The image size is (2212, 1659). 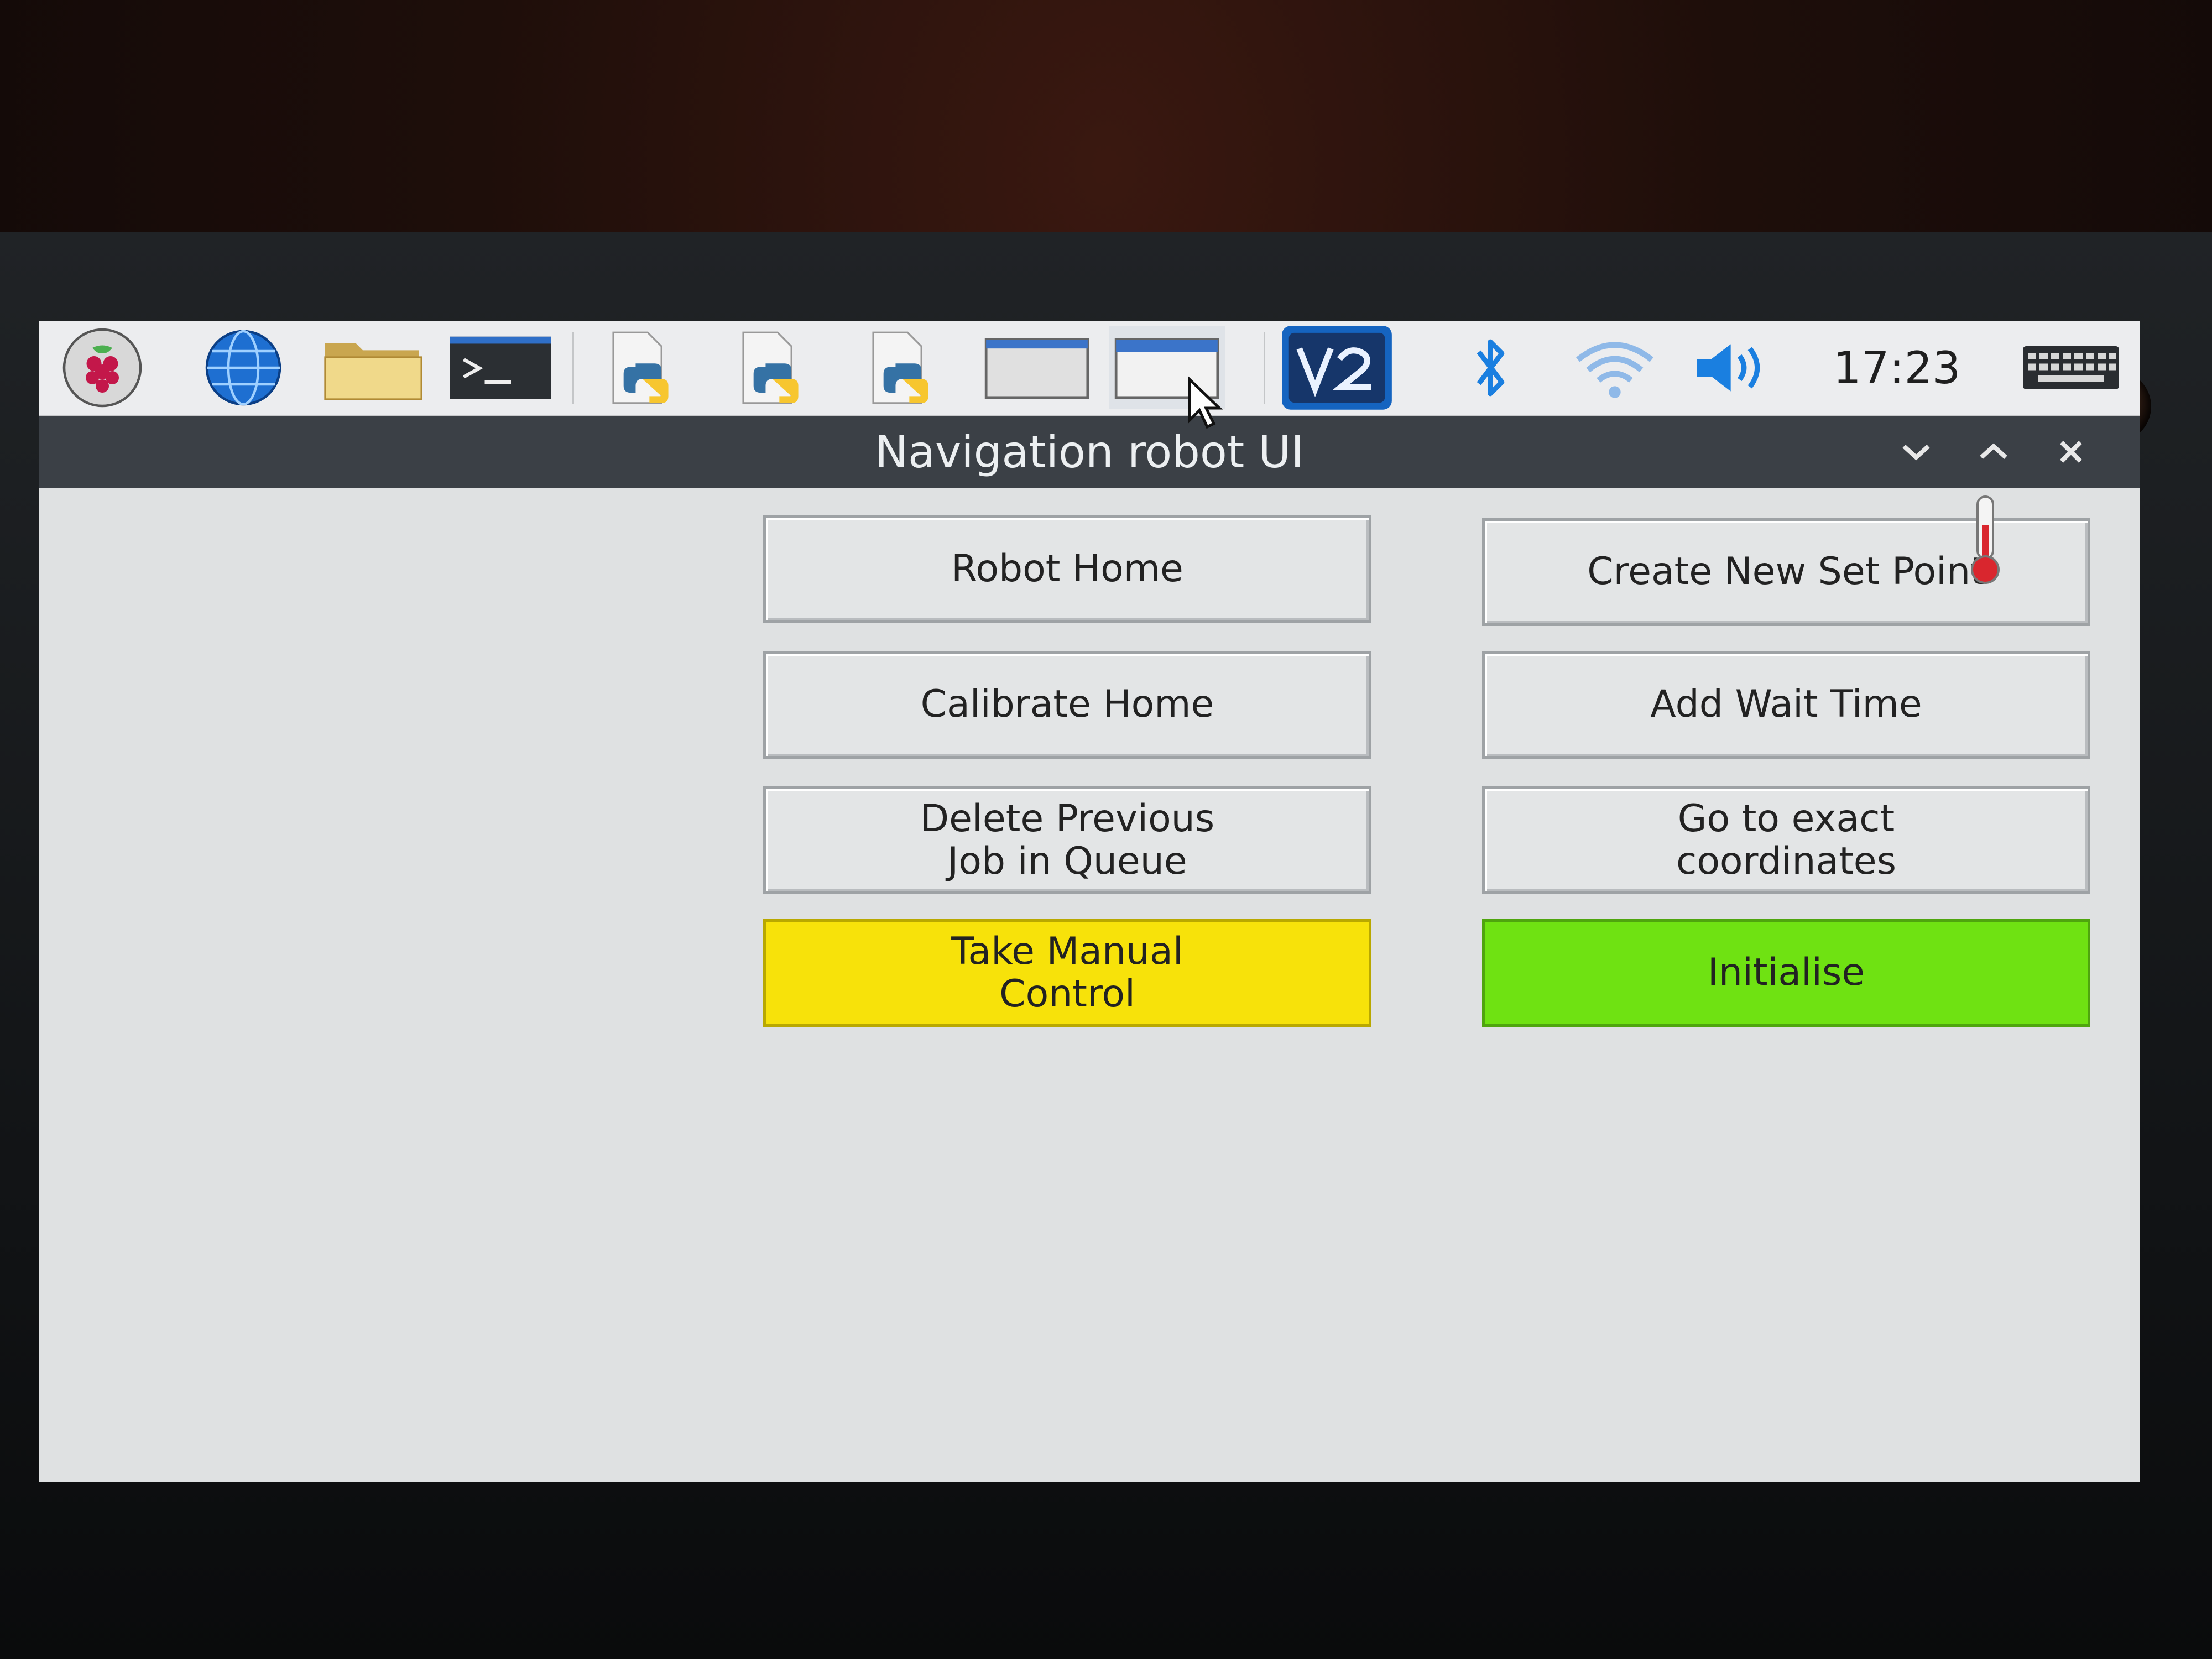 I want to click on taskbar: 17:23, so click(x=1090, y=369).